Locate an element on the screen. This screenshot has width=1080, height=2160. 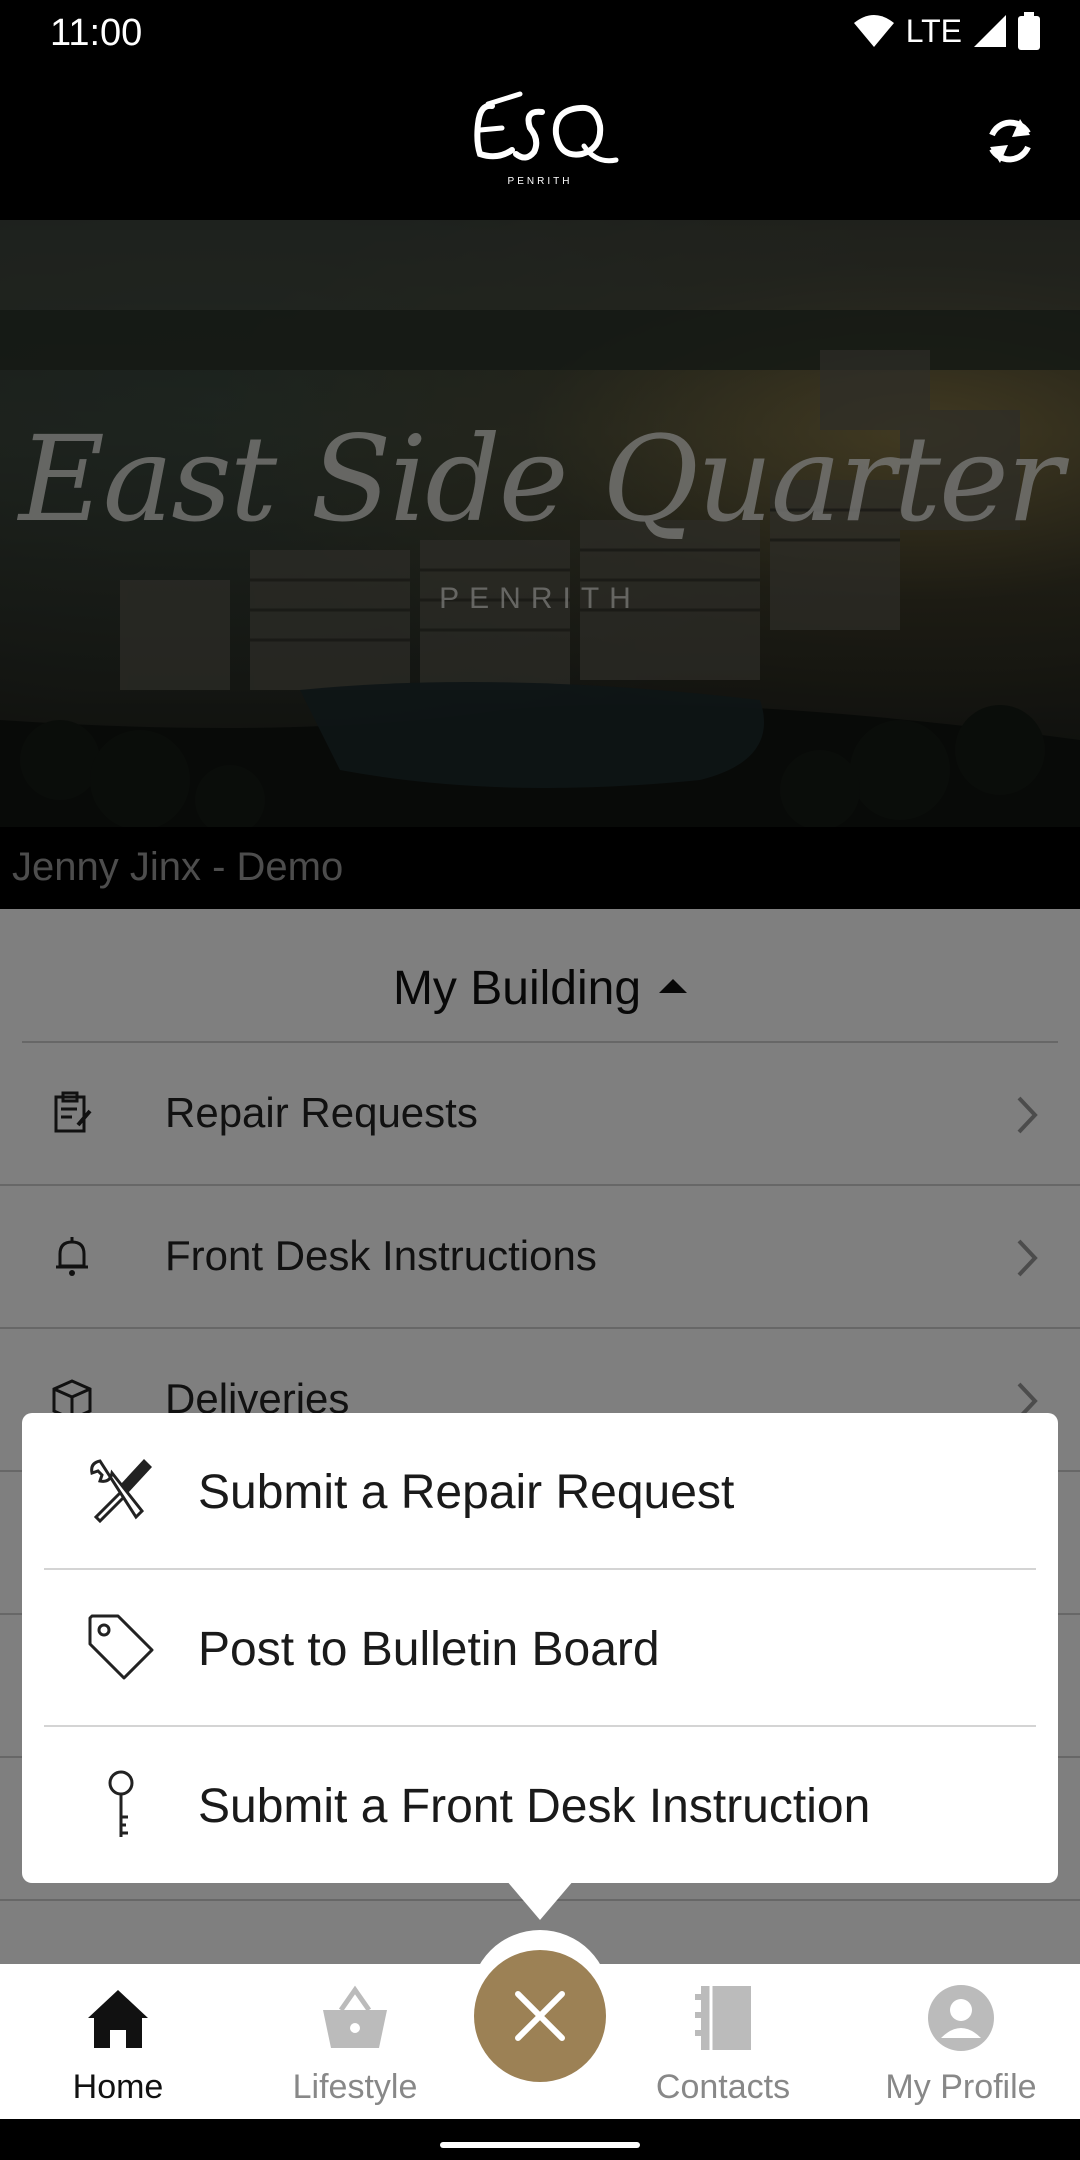
menu-item-submit-front-desk-instruction: Submit a Front Desk Instruction is located at coordinates (540, 1805).